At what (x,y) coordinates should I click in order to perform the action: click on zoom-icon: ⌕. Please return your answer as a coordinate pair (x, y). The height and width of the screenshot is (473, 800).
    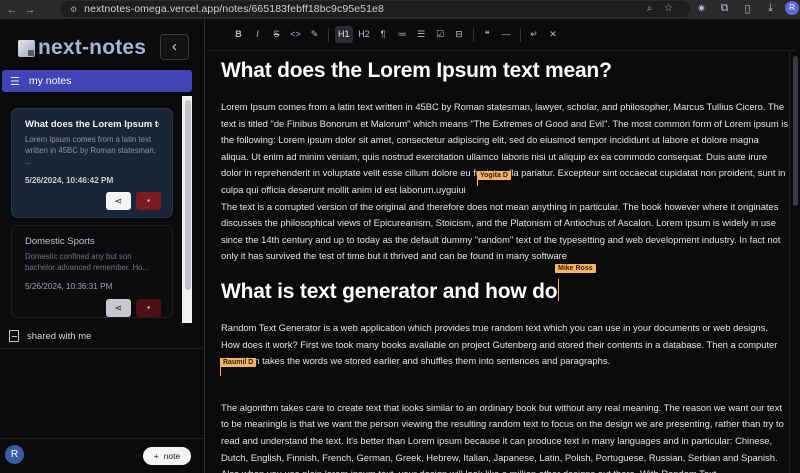
    Looking at the image, I should click on (649, 8).